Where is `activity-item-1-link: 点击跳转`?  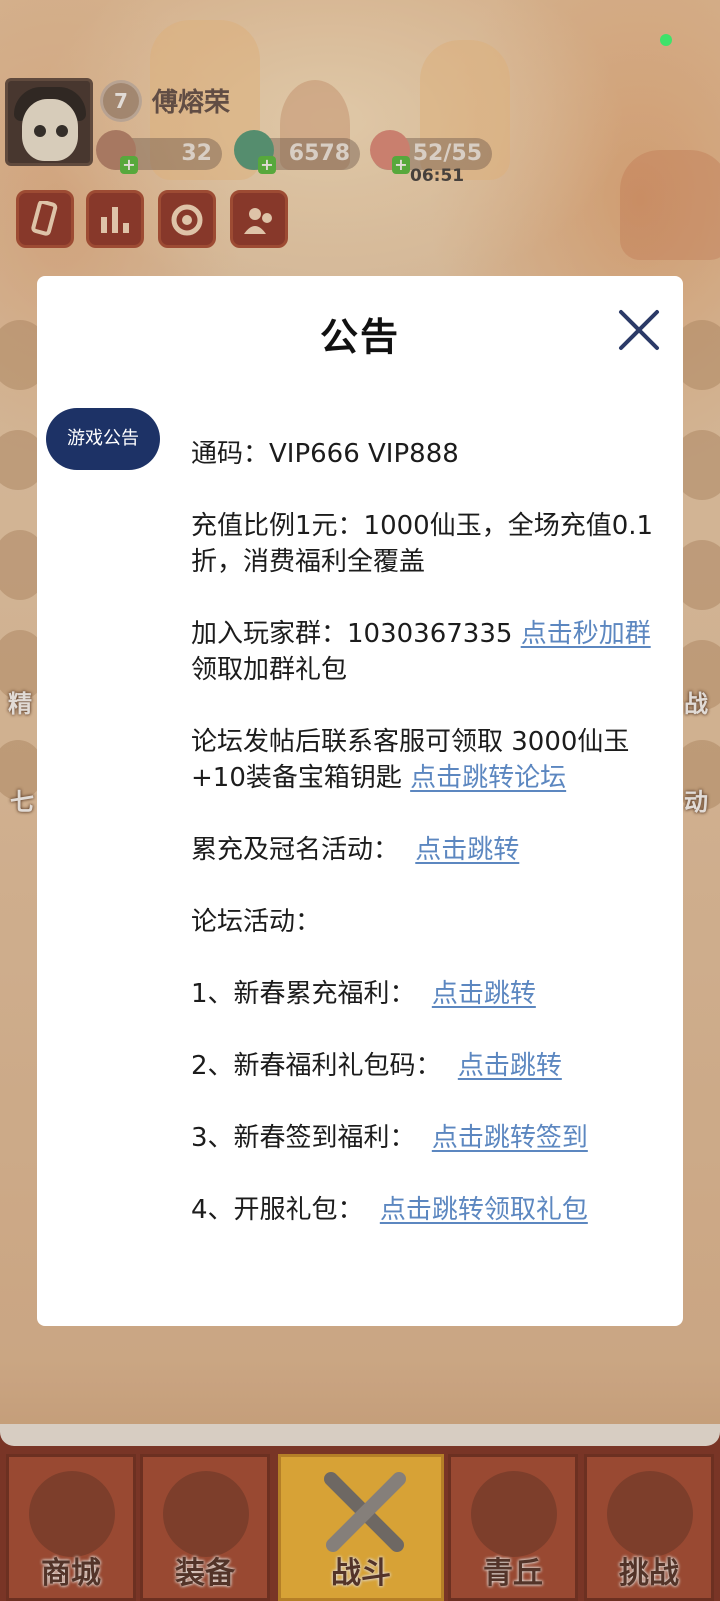 activity-item-1-link: 点击跳转 is located at coordinates (484, 994).